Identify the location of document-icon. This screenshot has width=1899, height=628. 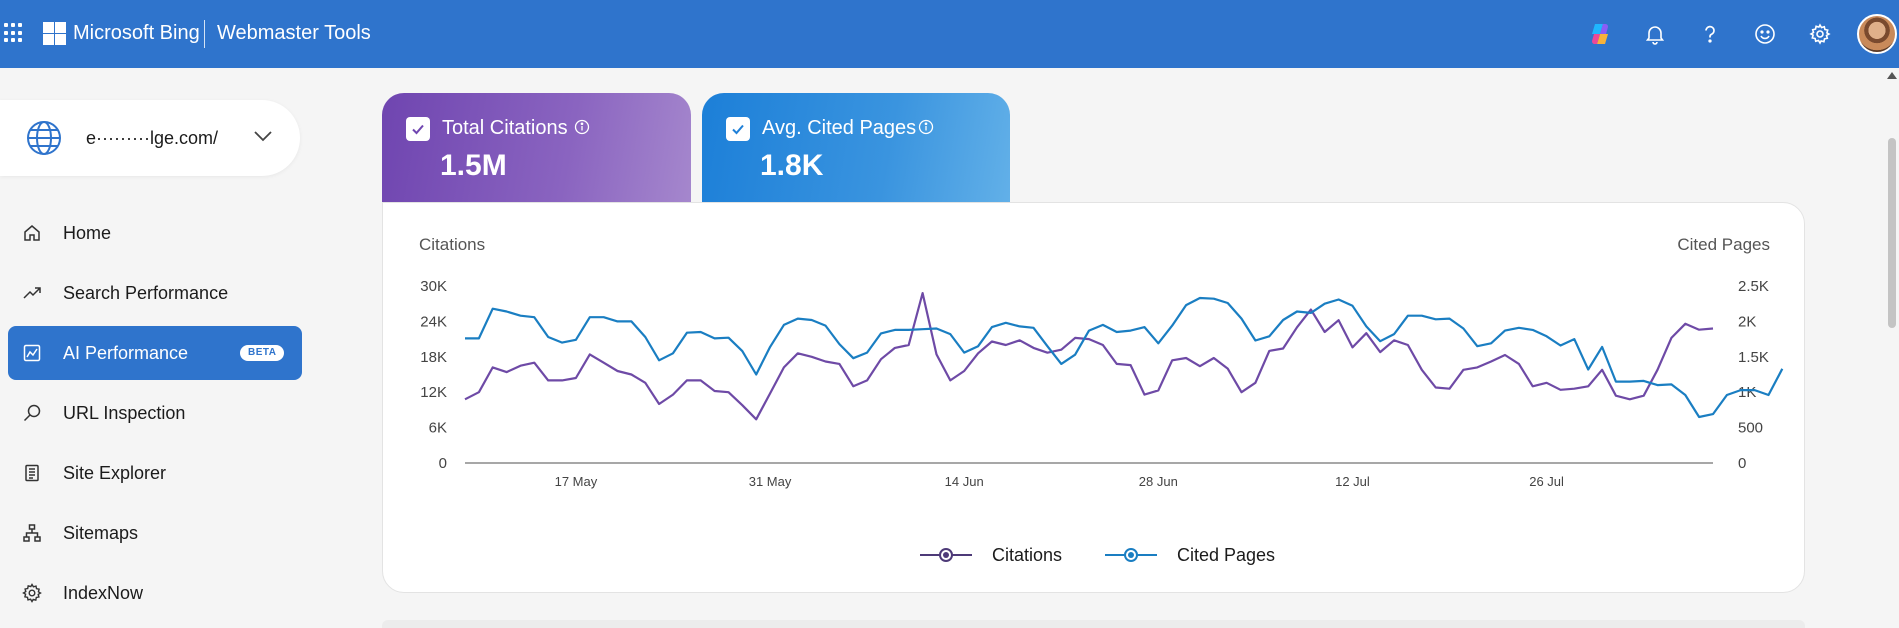
(32, 473).